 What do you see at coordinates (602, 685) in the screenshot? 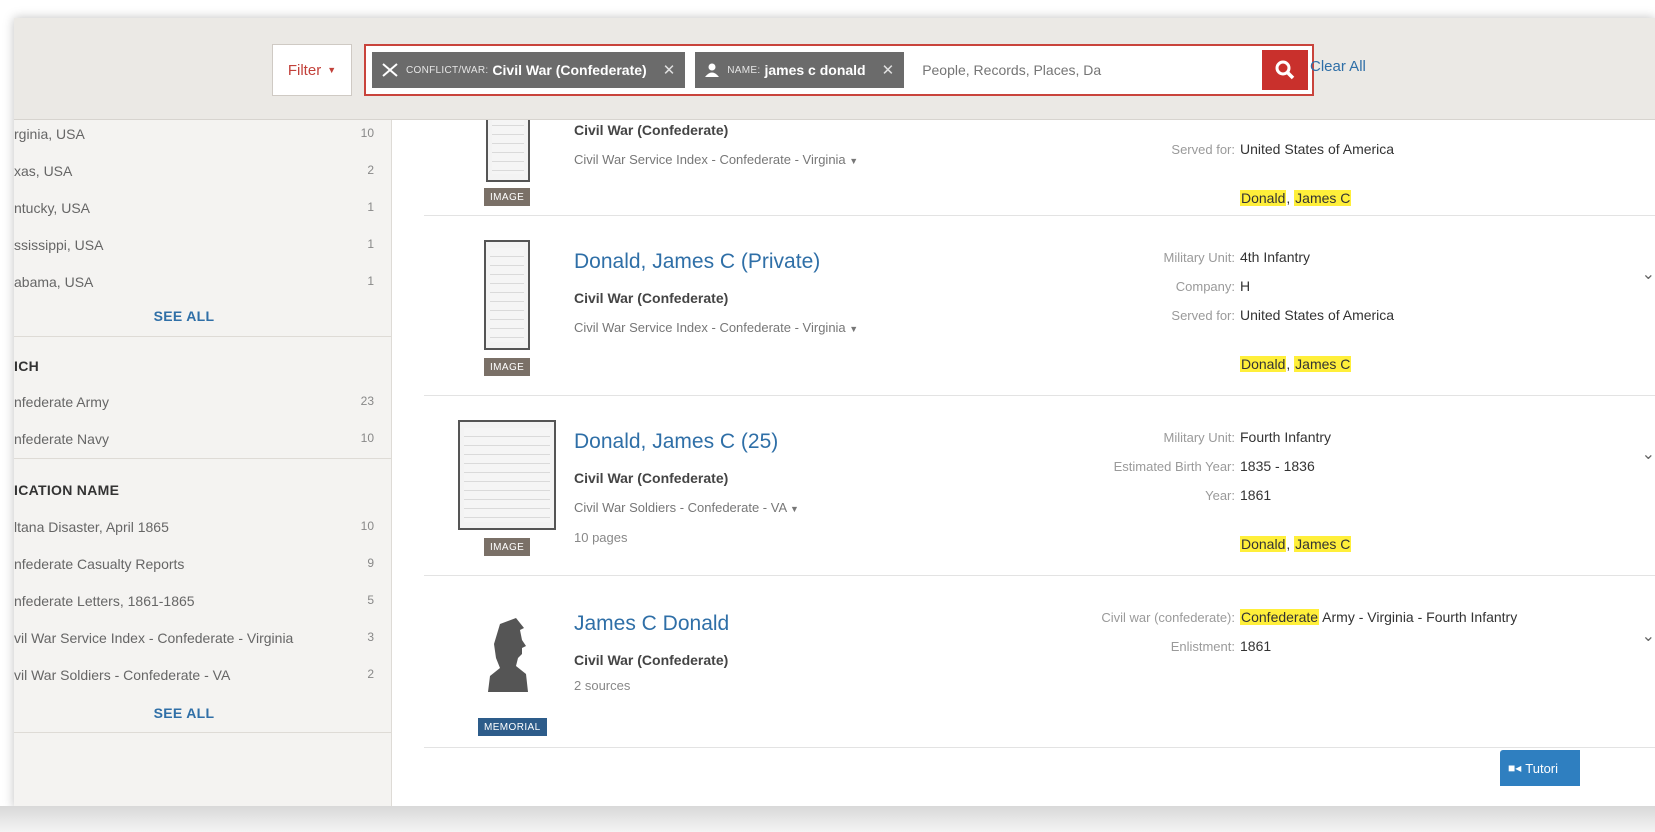
I see `result-sources: 2 sources` at bounding box center [602, 685].